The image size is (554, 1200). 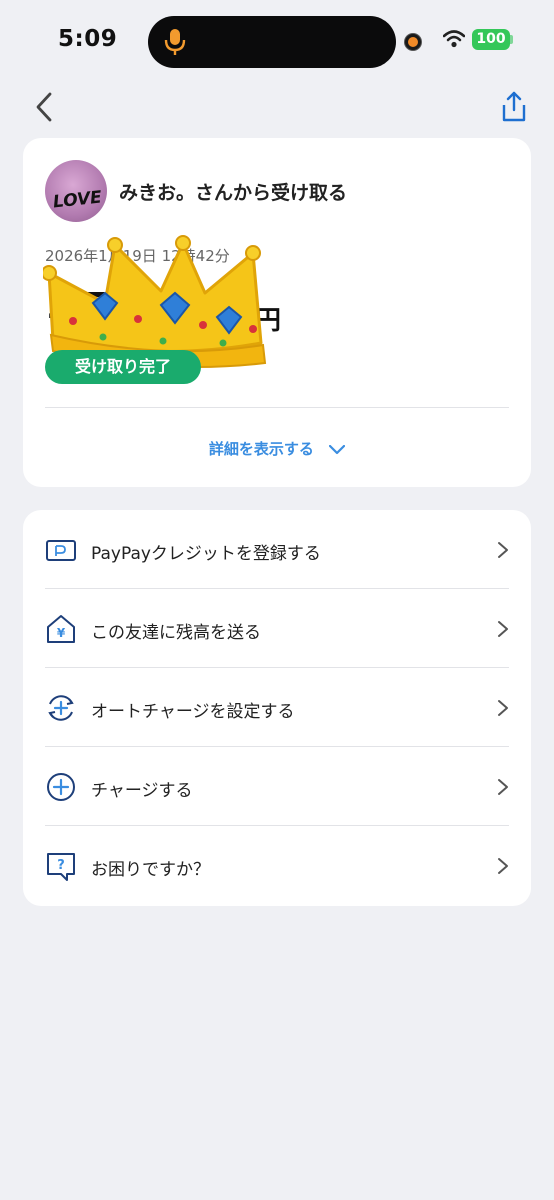 What do you see at coordinates (142, 791) in the screenshot?
I see `menu-label: チャージする` at bounding box center [142, 791].